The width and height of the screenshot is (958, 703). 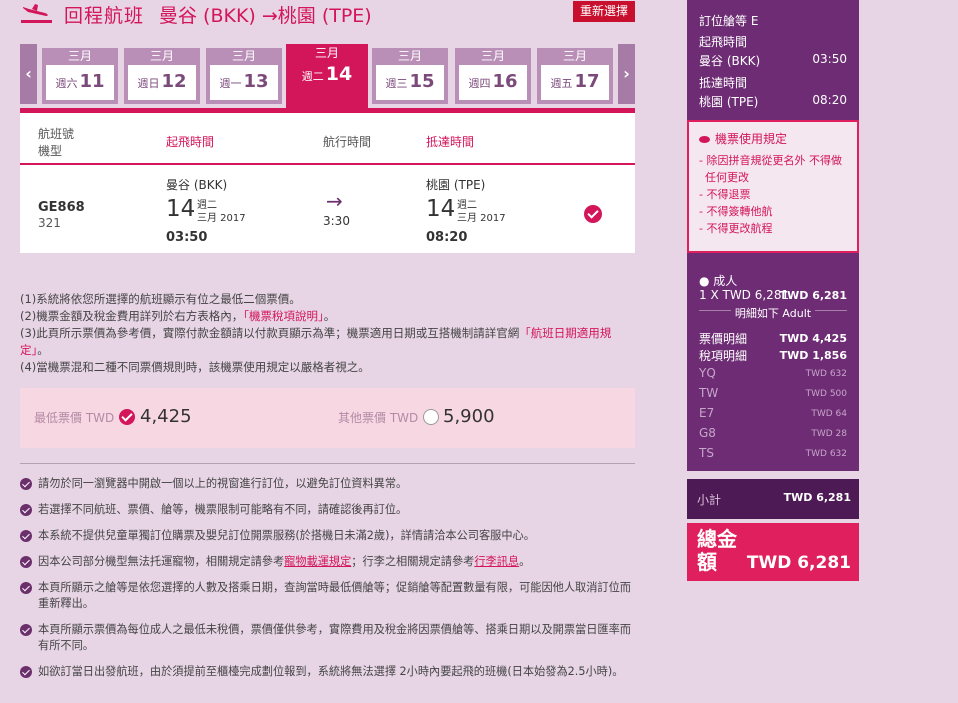 What do you see at coordinates (704, 139) in the screenshot?
I see `eye-icon` at bounding box center [704, 139].